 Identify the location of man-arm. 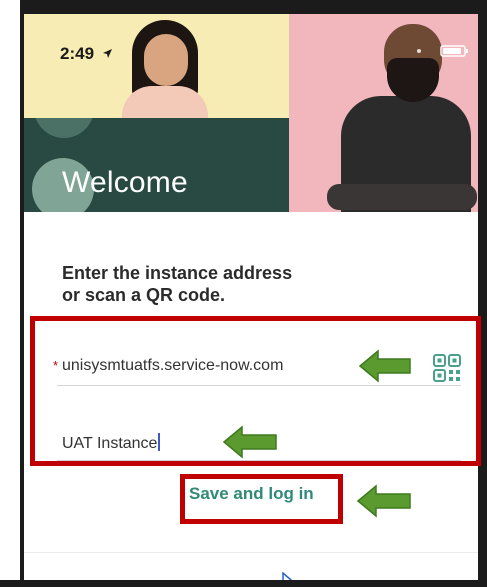
(402, 197).